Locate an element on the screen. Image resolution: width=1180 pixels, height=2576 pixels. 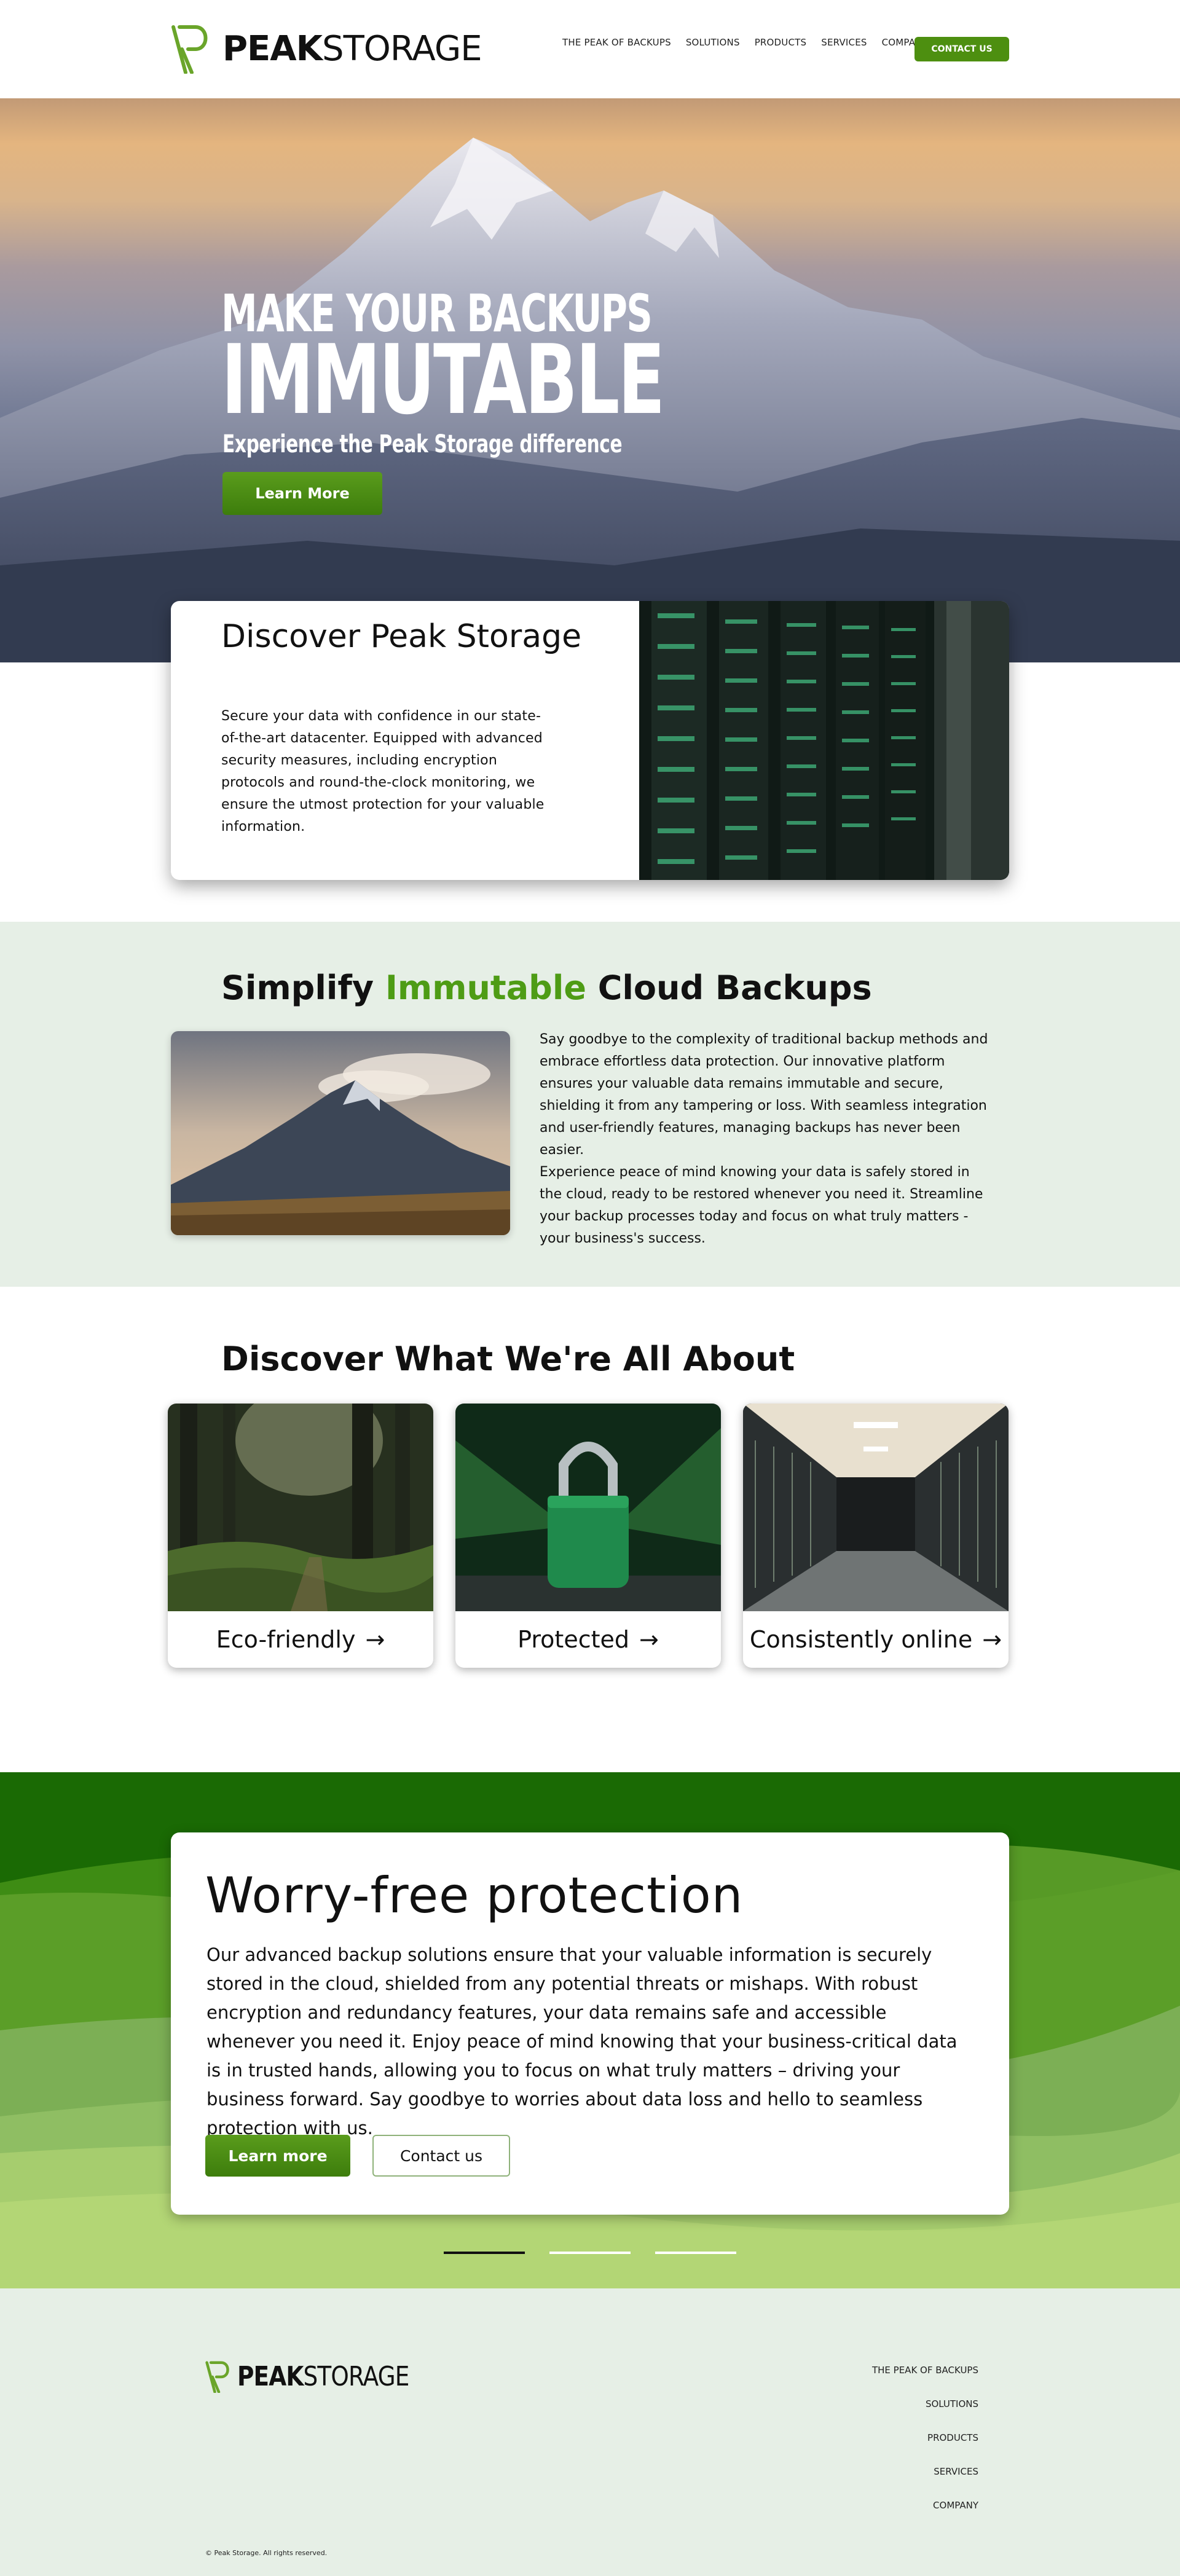
footer-nav-company: COMPANY is located at coordinates (925, 2517).